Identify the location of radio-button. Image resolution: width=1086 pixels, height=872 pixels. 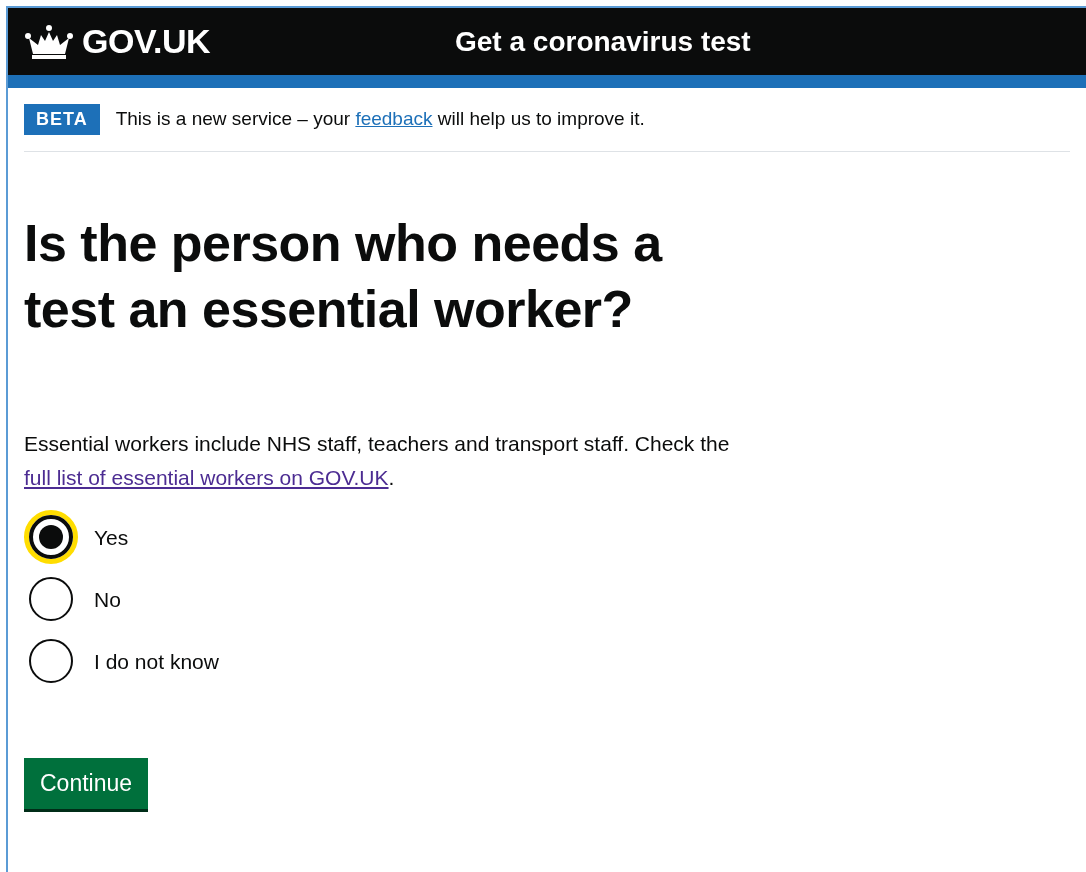
(51, 537).